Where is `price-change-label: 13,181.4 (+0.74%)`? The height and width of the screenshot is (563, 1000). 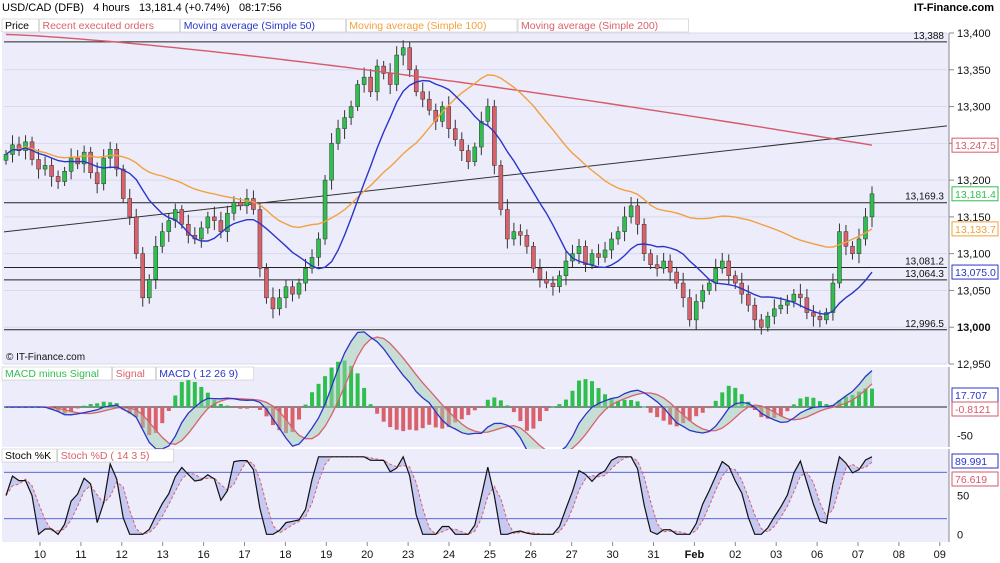
price-change-label: 13,181.4 (+0.74%) is located at coordinates (184, 8).